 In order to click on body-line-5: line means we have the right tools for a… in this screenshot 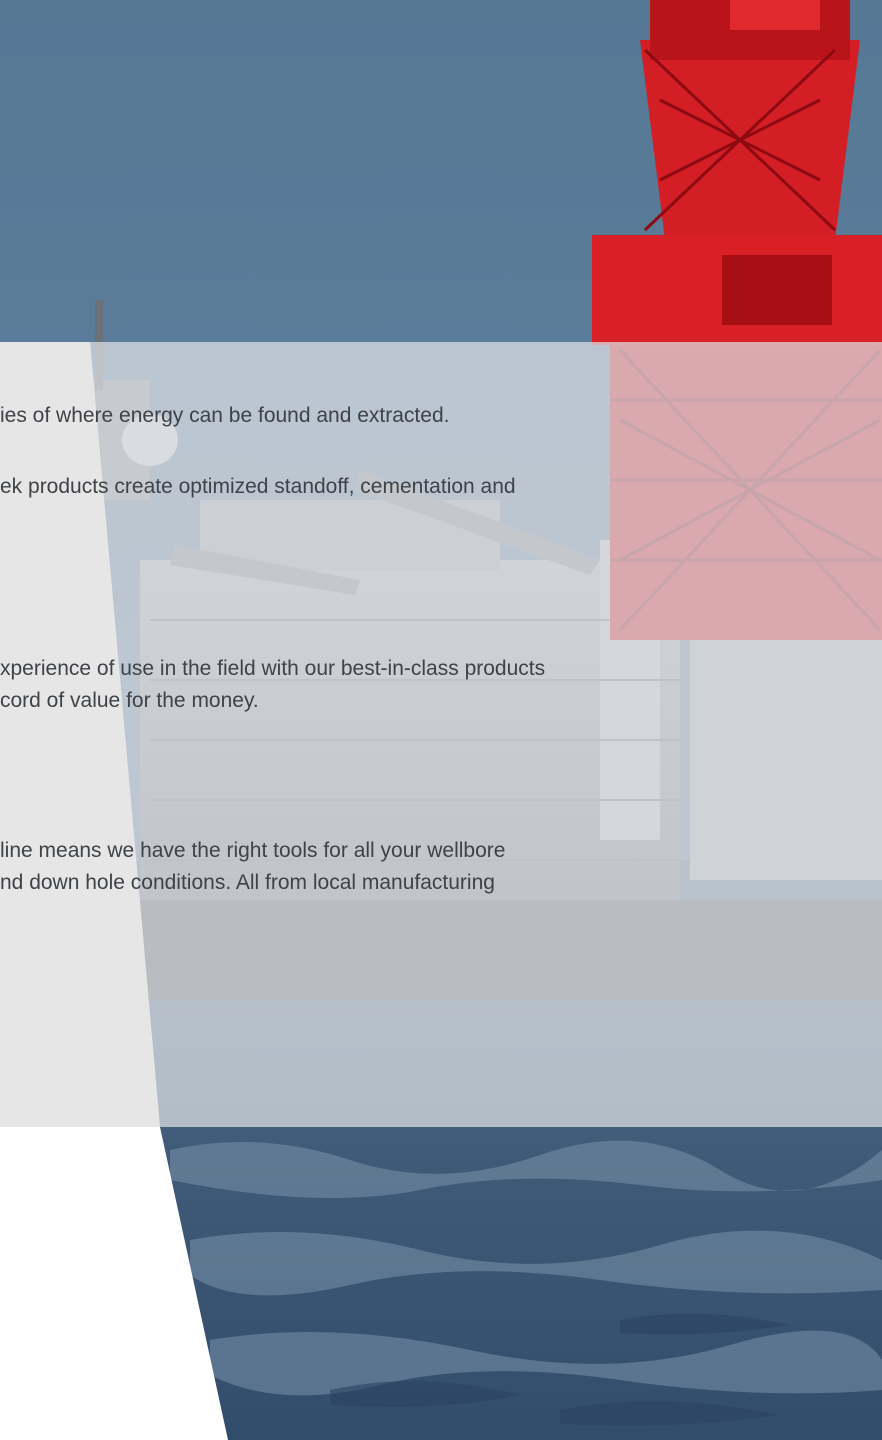, I will do `click(253, 850)`.